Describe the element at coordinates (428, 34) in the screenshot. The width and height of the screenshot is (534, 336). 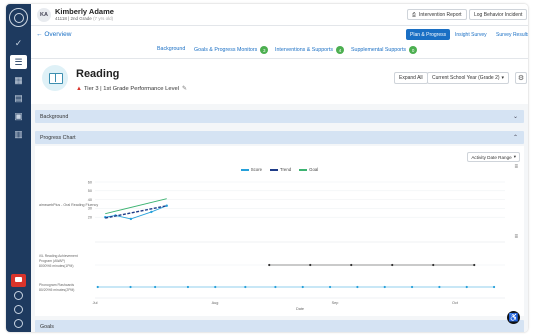
I see `tab-plan-progress: Plan & Progress` at that location.